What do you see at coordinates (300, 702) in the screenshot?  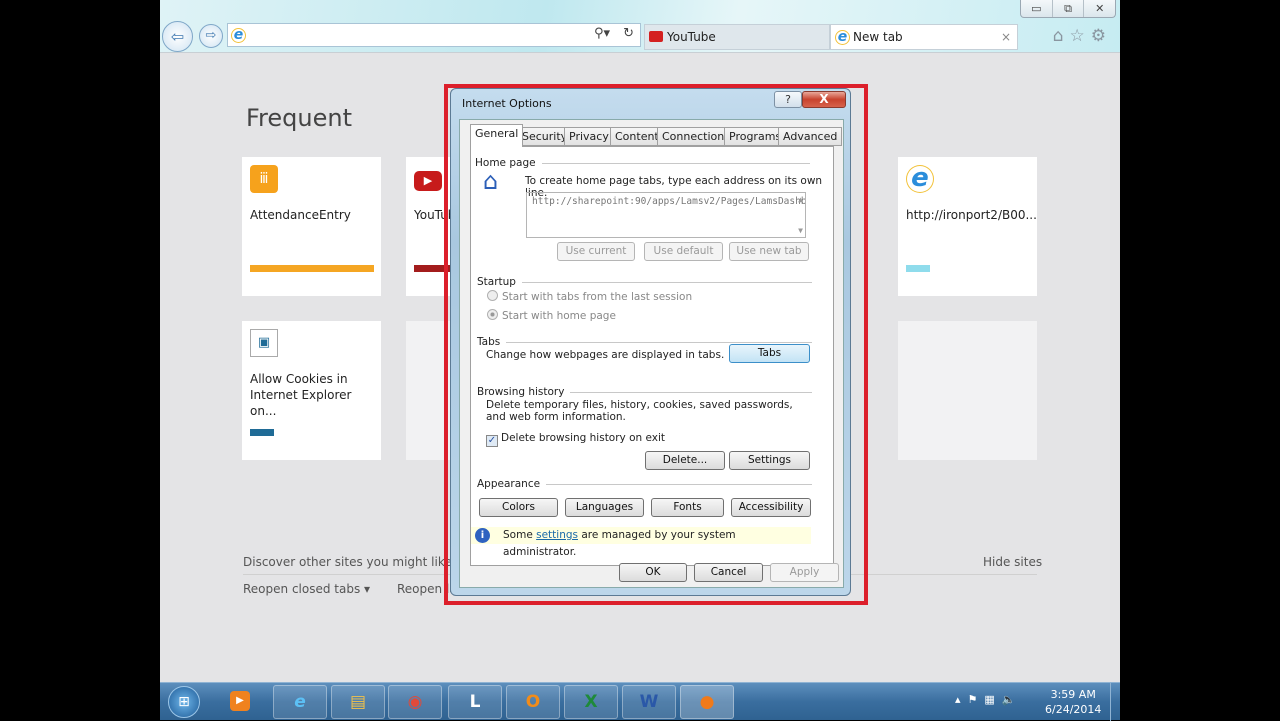 I see `taskbar-ie: e` at bounding box center [300, 702].